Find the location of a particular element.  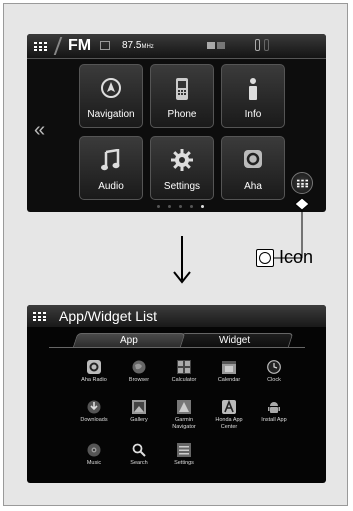

honda-app-center-icon is located at coordinates (229, 406).